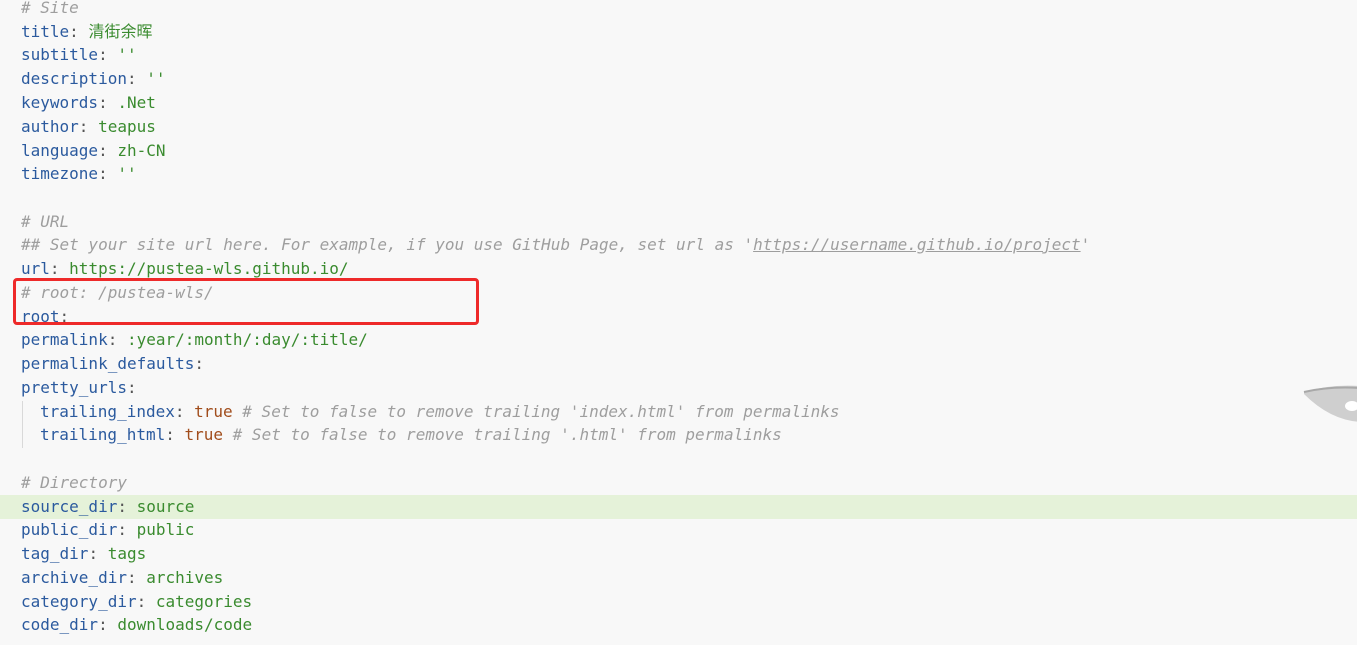  I want to click on yaml-key: pretty_urls, so click(74, 387).